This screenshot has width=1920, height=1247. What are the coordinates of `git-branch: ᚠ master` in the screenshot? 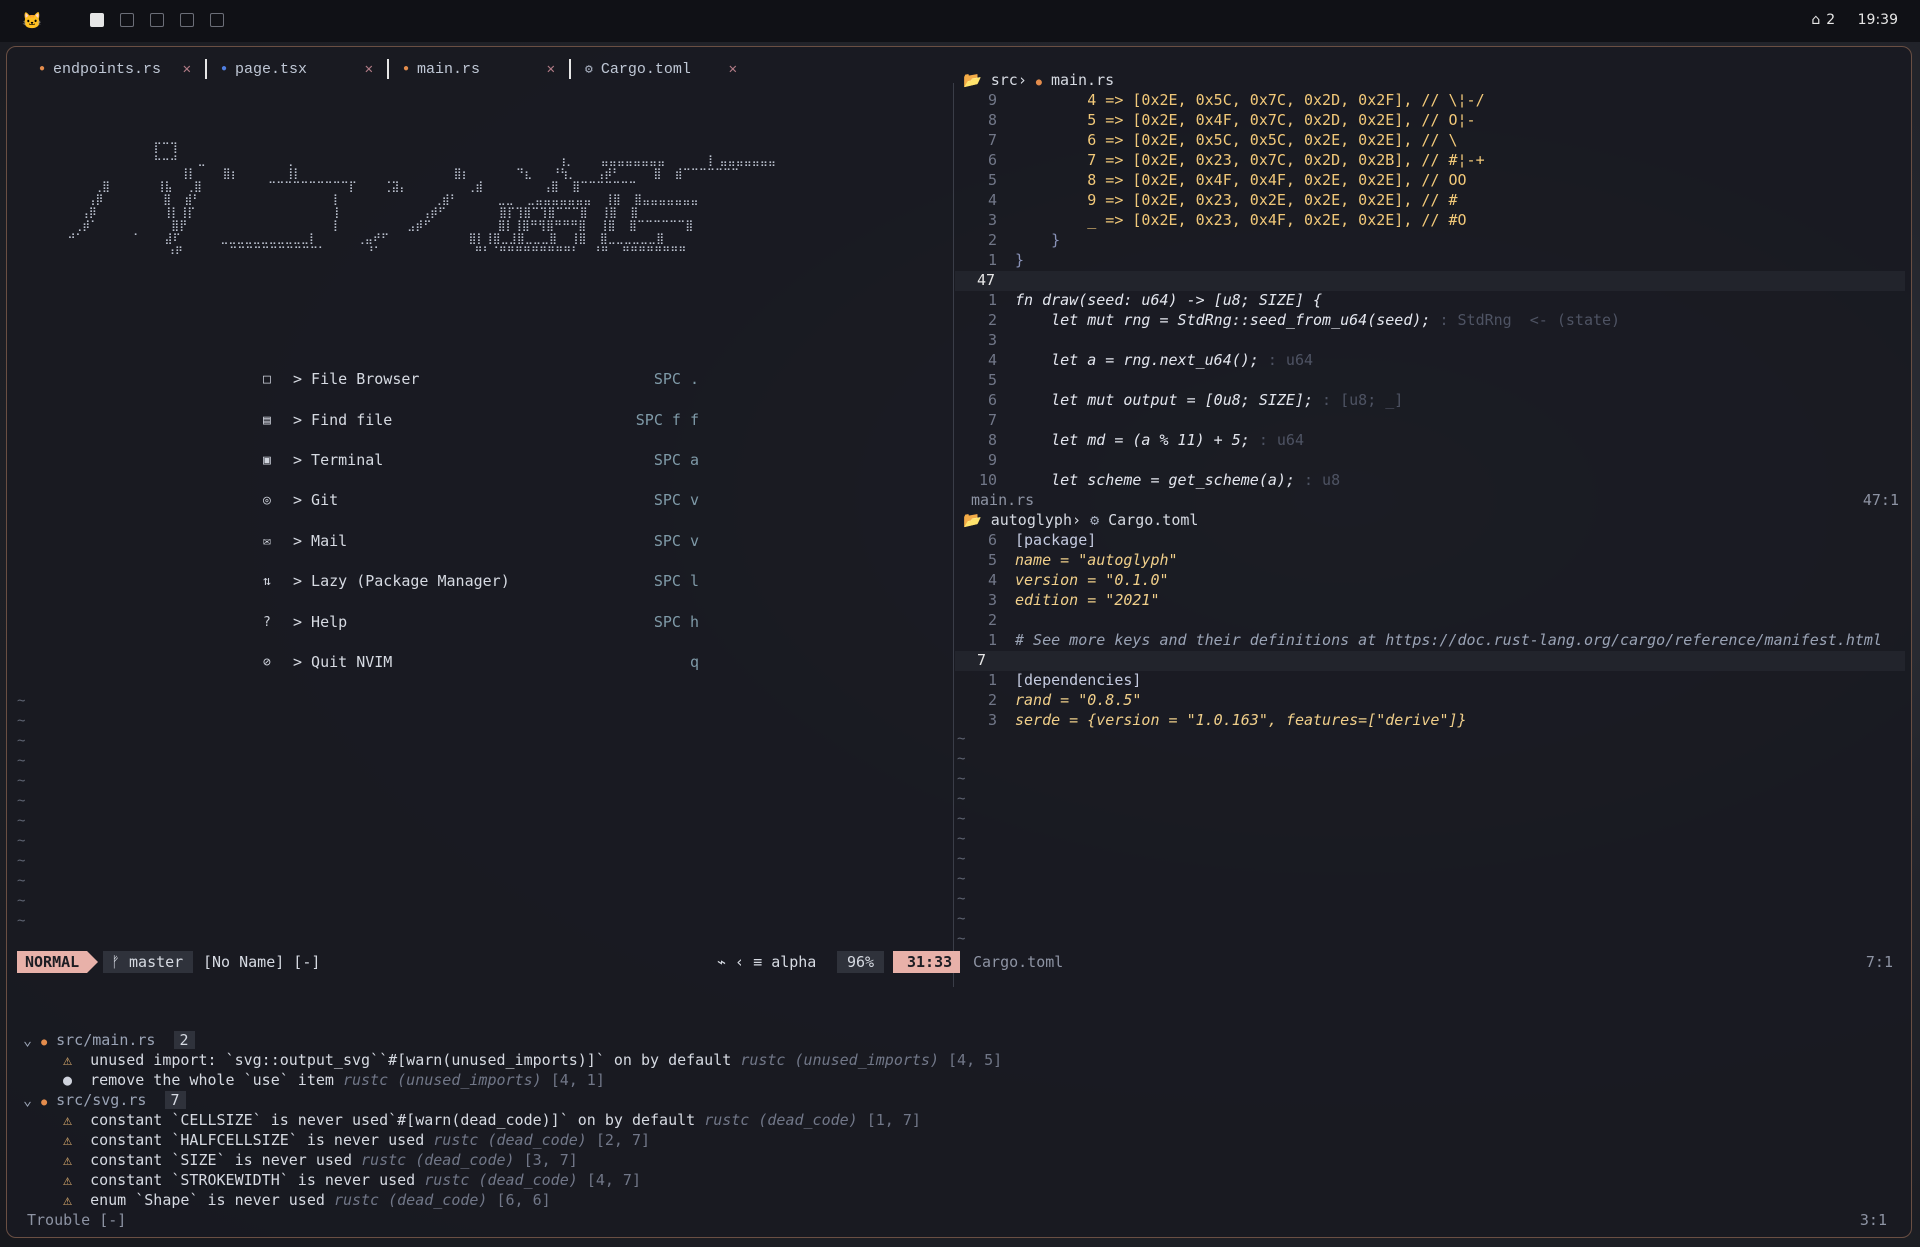 It's located at (148, 962).